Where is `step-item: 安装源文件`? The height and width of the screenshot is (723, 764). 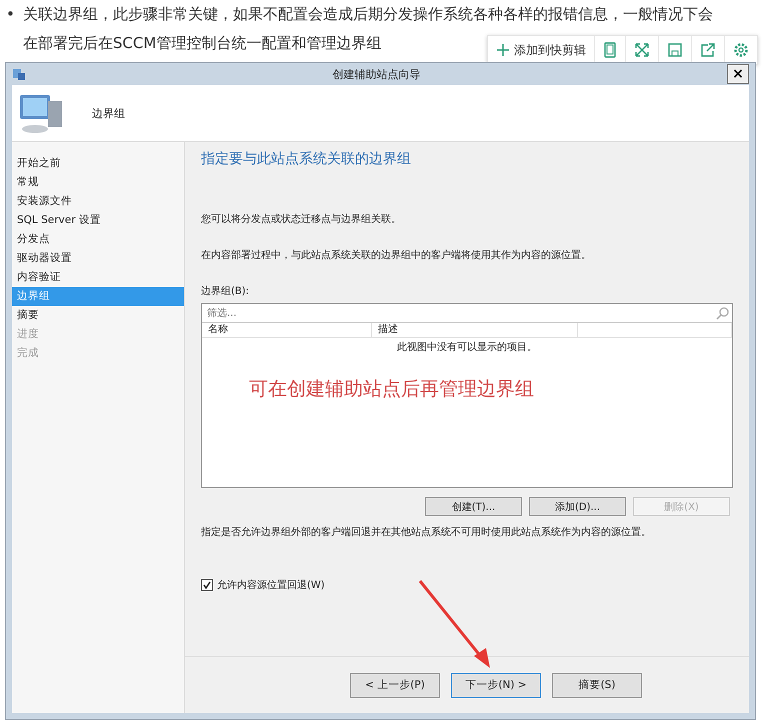
step-item: 安装源文件 is located at coordinates (98, 201).